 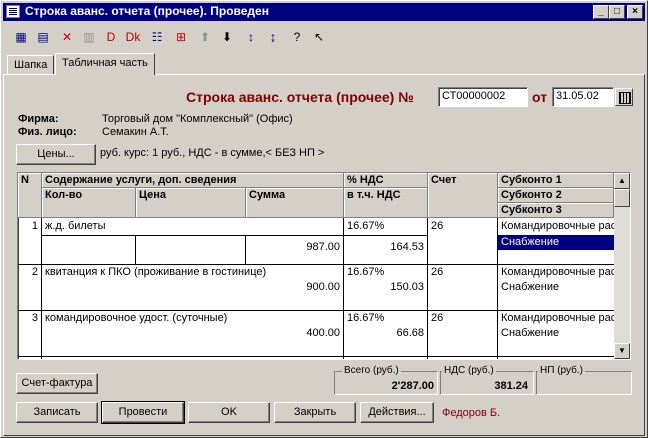 I want to click on post-button: Провести, so click(x=143, y=412).